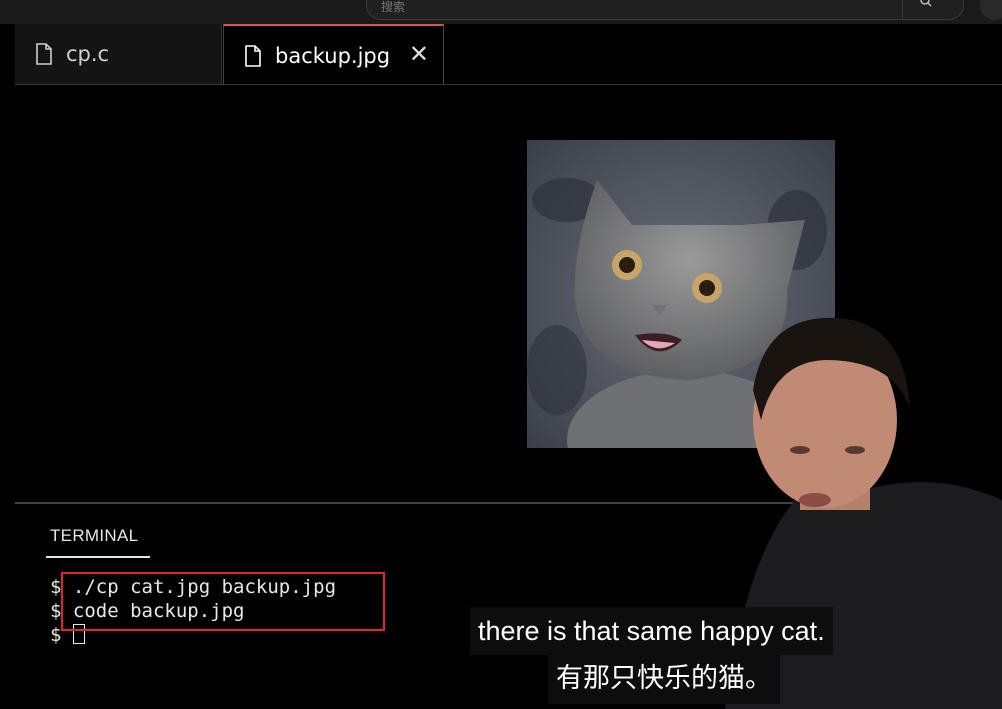 Image resolution: width=1002 pixels, height=709 pixels. What do you see at coordinates (664, 679) in the screenshot?
I see `subtitle-chinese: 有那只快乐的猫。` at bounding box center [664, 679].